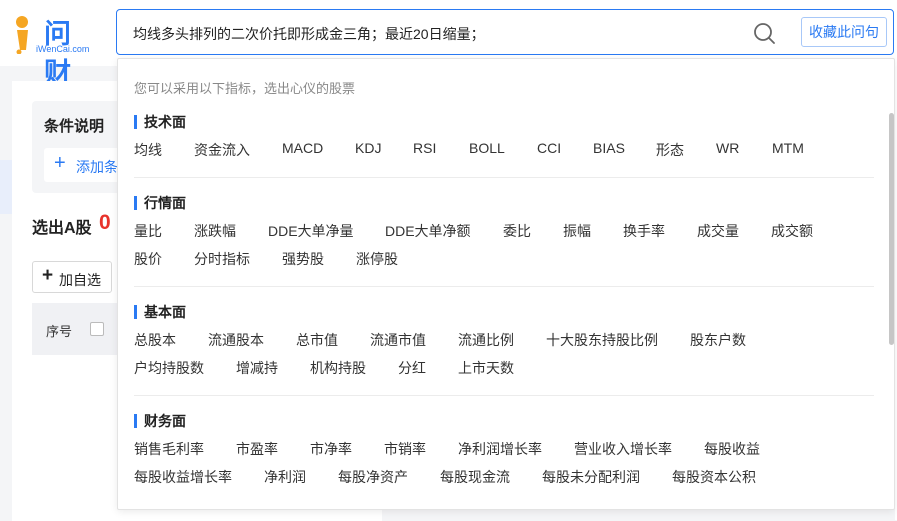  I want to click on indicator-item: 流通股本, so click(236, 340).